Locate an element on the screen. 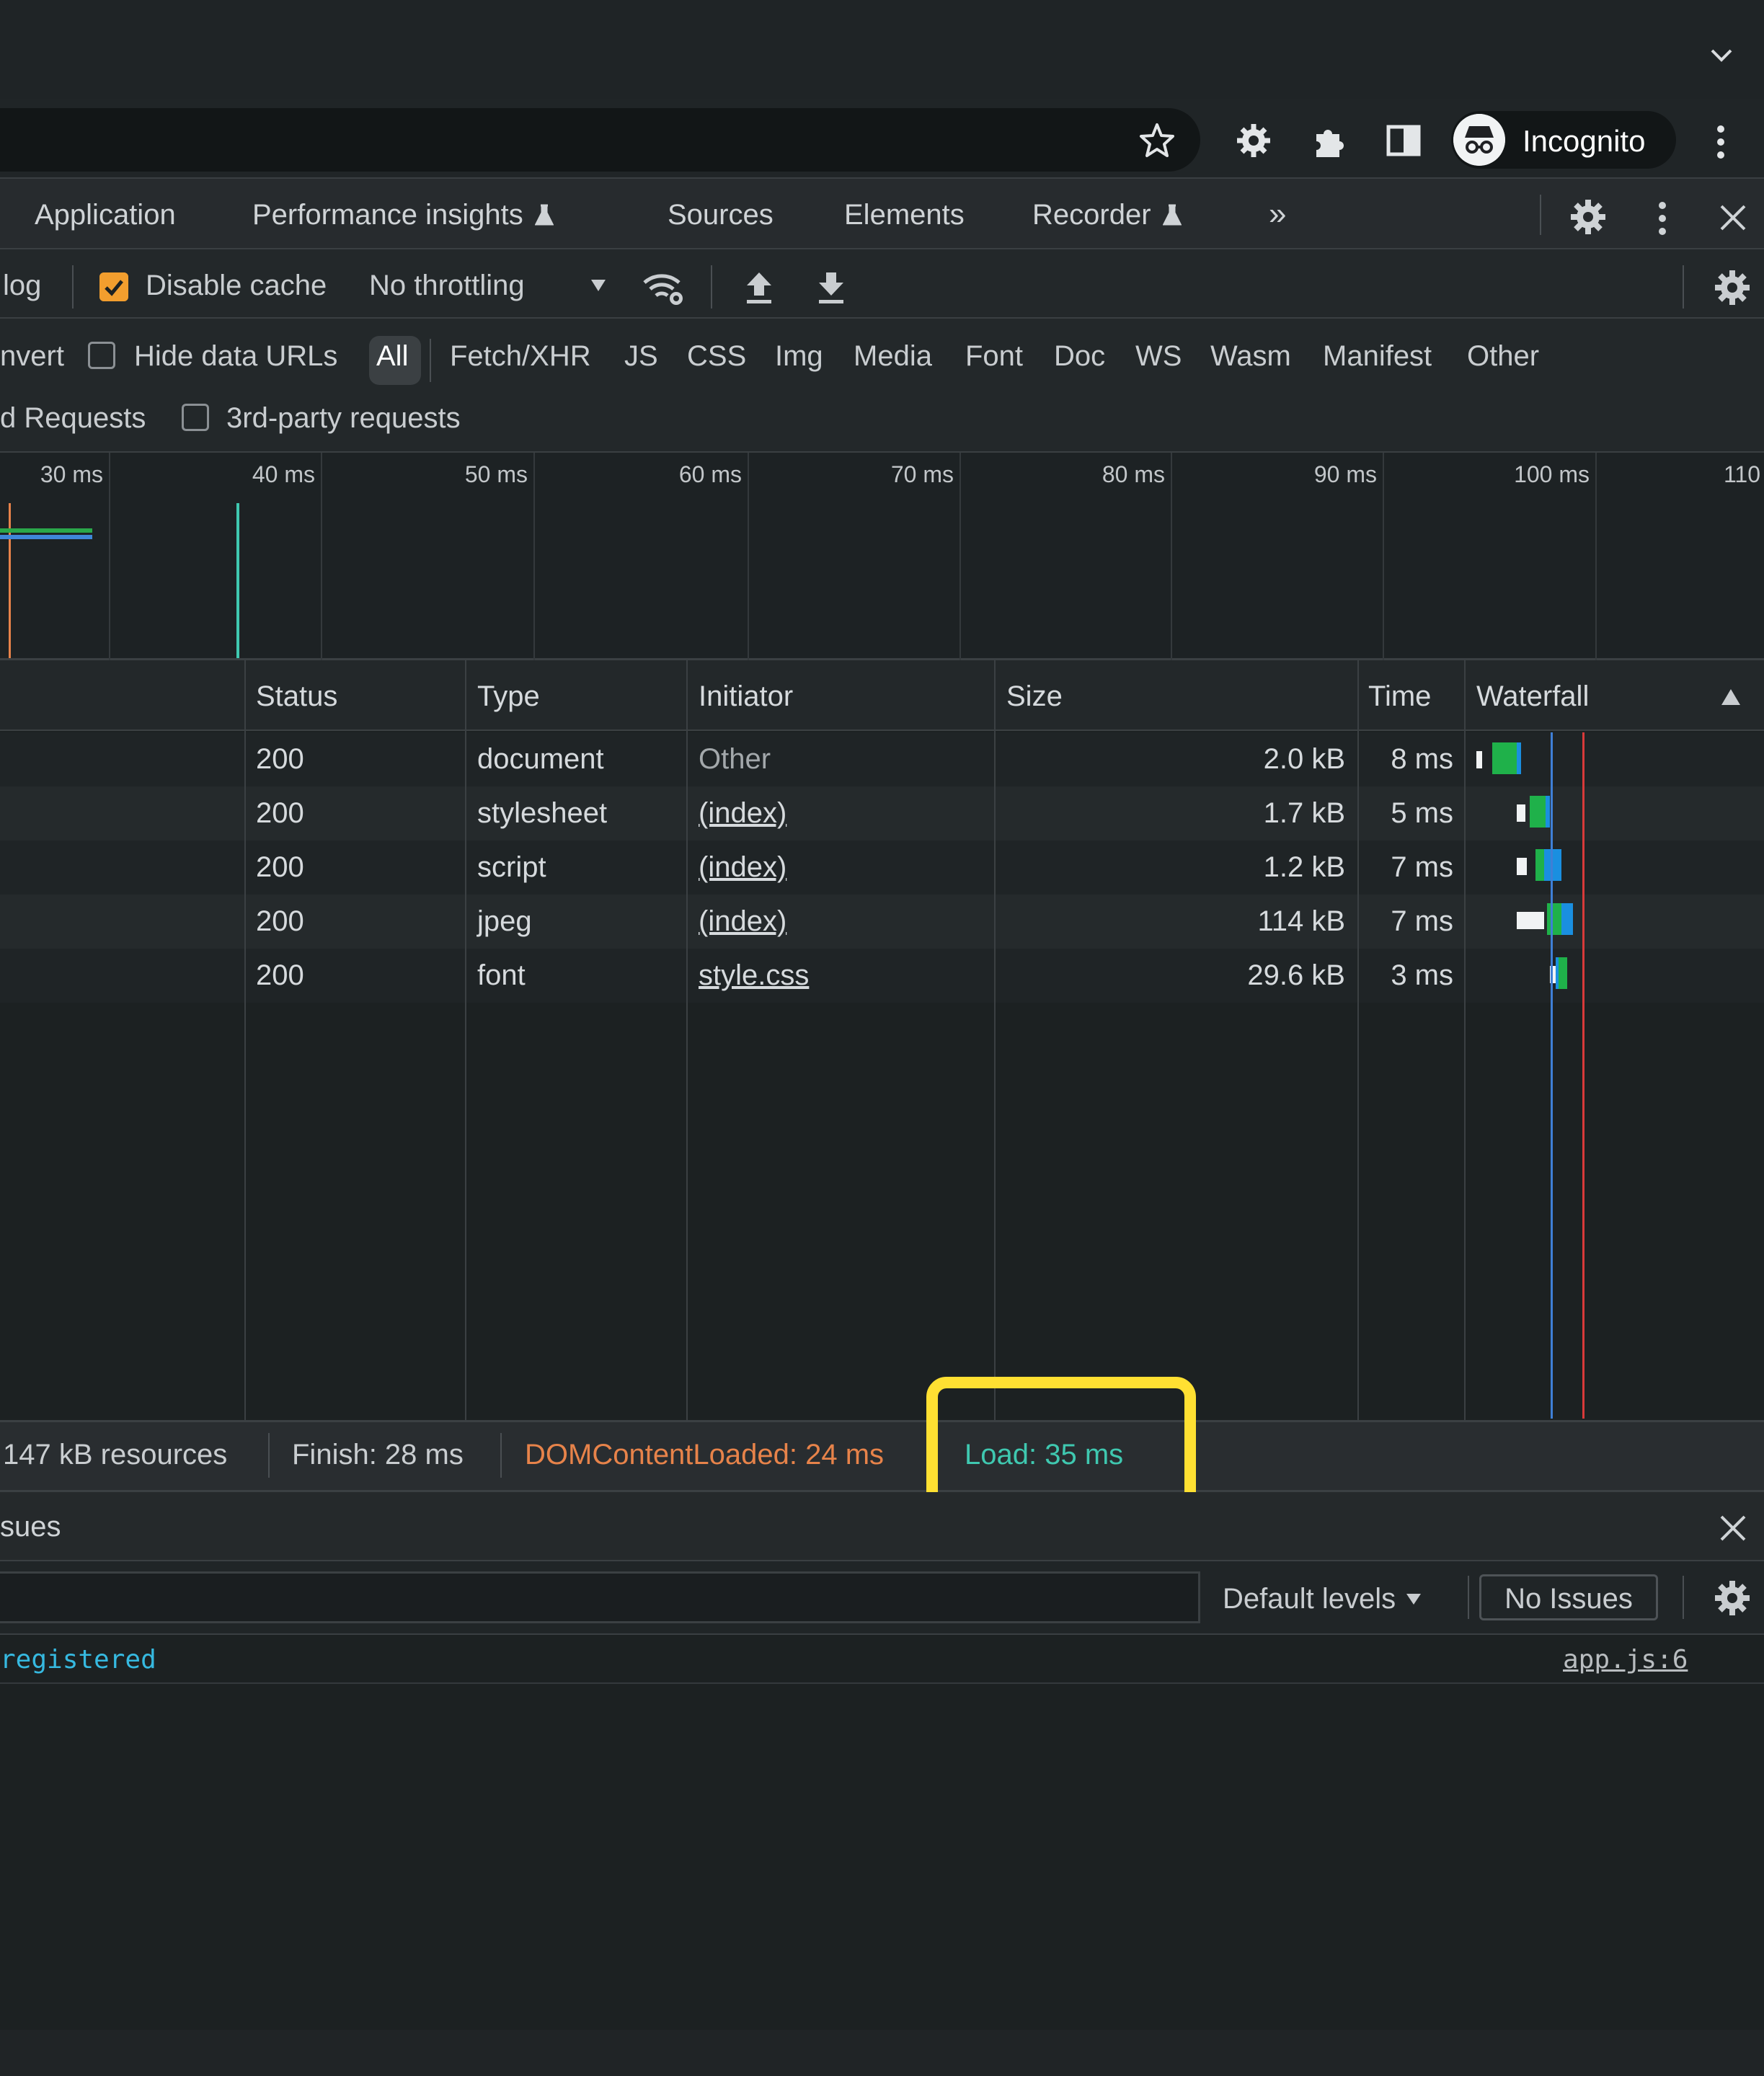 The width and height of the screenshot is (1764, 2076). dropdown-arrow-icon is located at coordinates (598, 285).